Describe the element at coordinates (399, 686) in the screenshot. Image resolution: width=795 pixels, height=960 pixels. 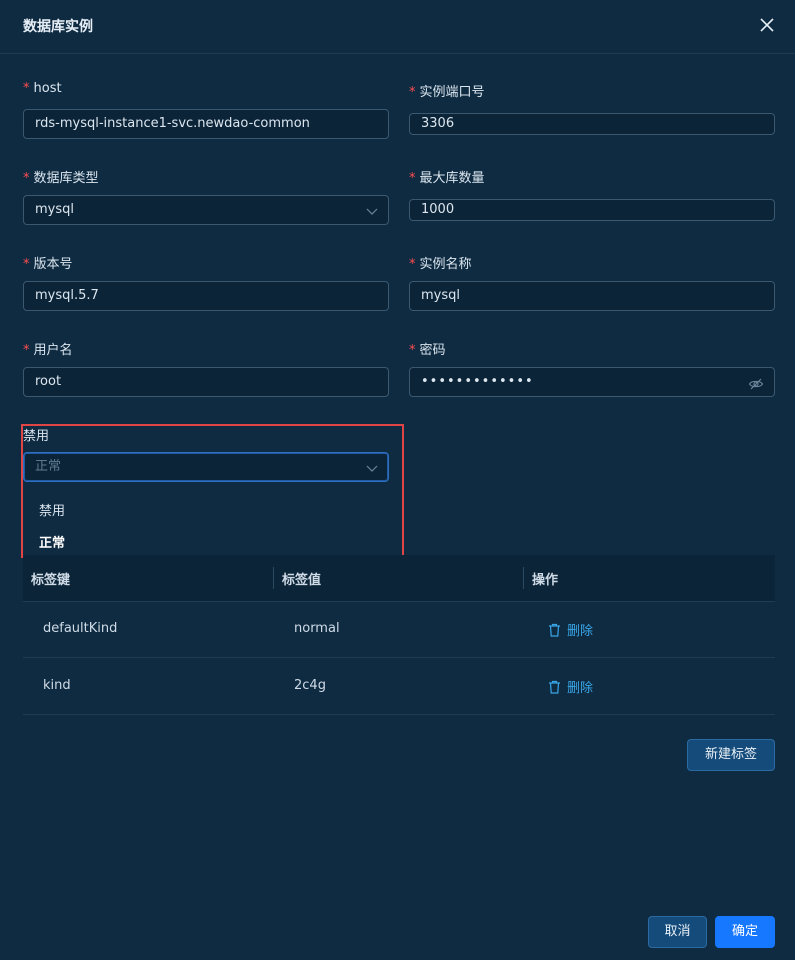
I see `table-row: kind 2c4g 删除` at that location.